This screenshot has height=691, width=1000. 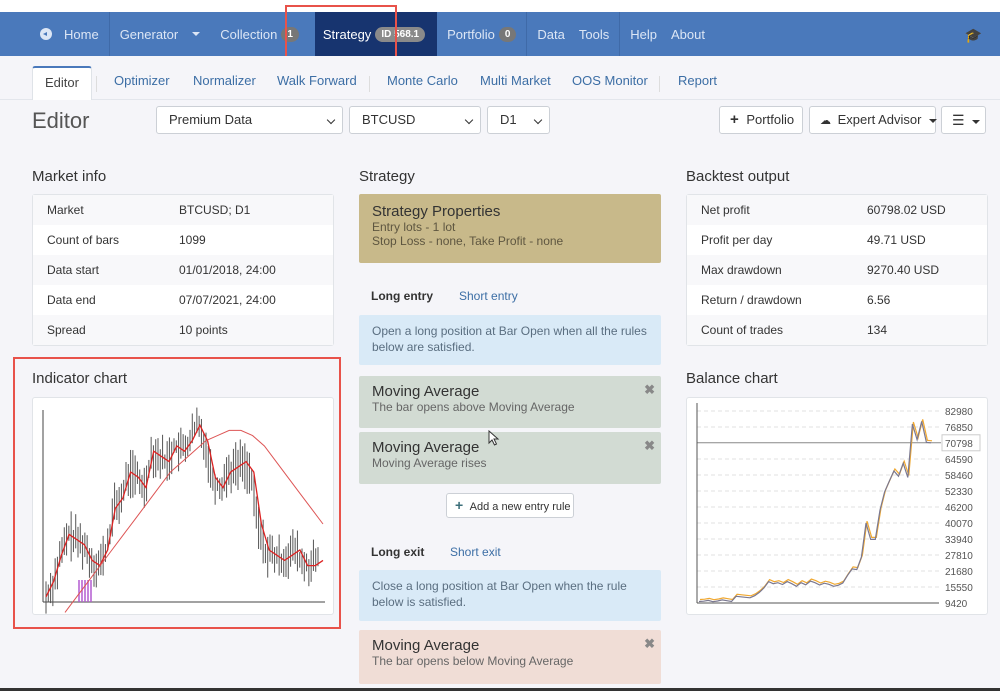 What do you see at coordinates (518, 120) in the screenshot?
I see `period-select: D1` at bounding box center [518, 120].